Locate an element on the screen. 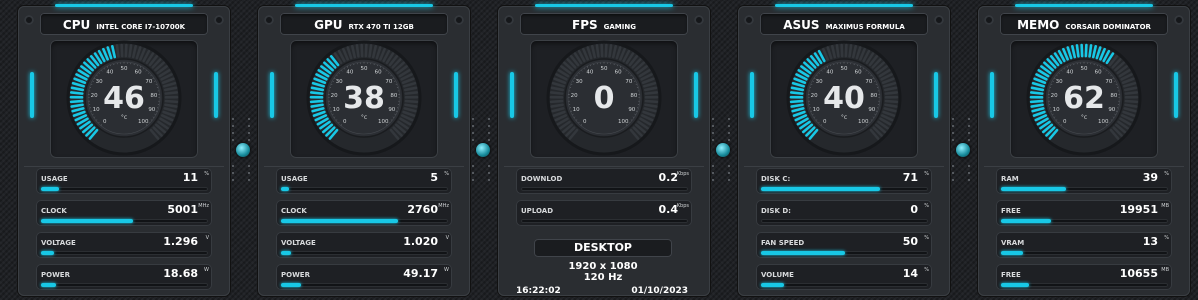 The width and height of the screenshot is (1198, 300). gauge-cpu: 010 20 3040 50 6070 80 90 100 46°c is located at coordinates (124, 98).